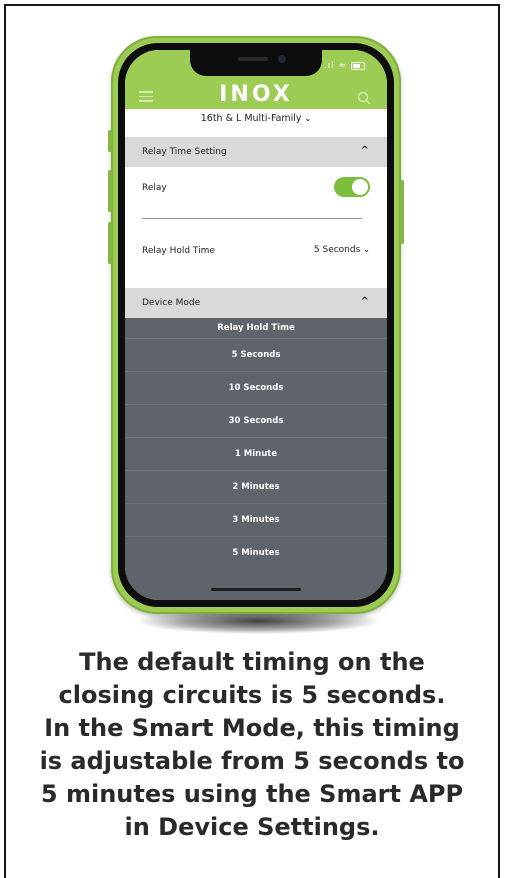 The image size is (507, 878). I want to click on picker-option: 10 Seconds, so click(256, 387).